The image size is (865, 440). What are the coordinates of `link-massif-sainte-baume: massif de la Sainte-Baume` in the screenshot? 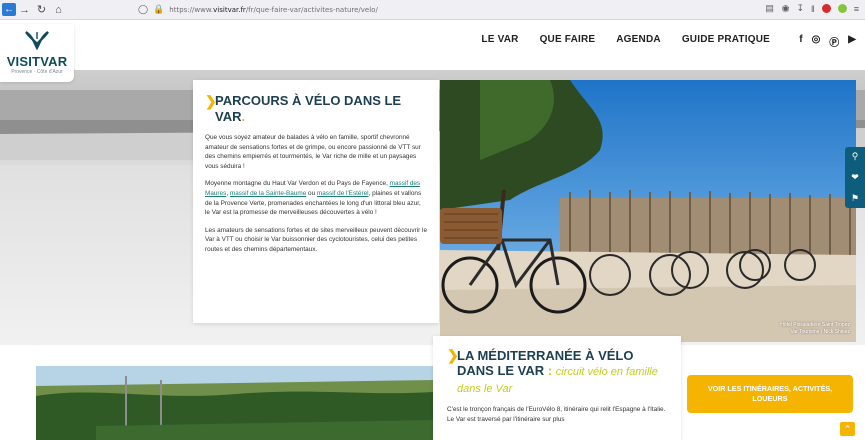 It's located at (268, 193).